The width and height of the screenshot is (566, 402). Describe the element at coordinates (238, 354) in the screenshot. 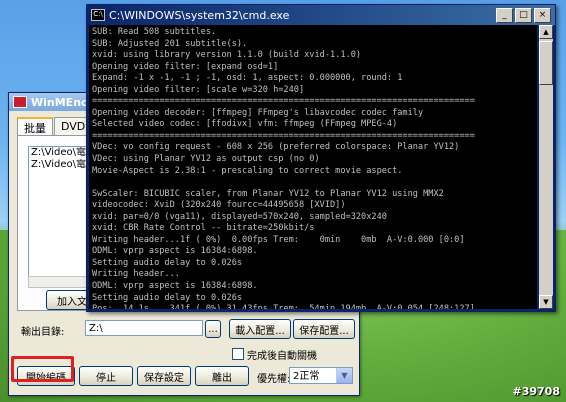

I see `auto-shutdown-checkbox` at that location.